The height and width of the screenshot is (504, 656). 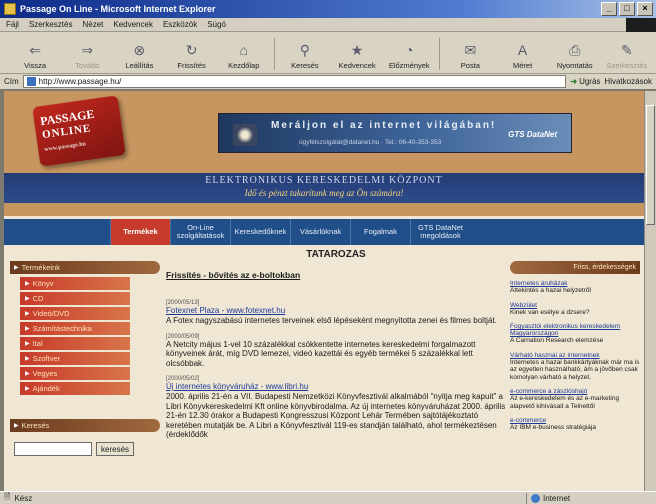 What do you see at coordinates (115, 449) in the screenshot?
I see `search-submit-button: keresés` at bounding box center [115, 449].